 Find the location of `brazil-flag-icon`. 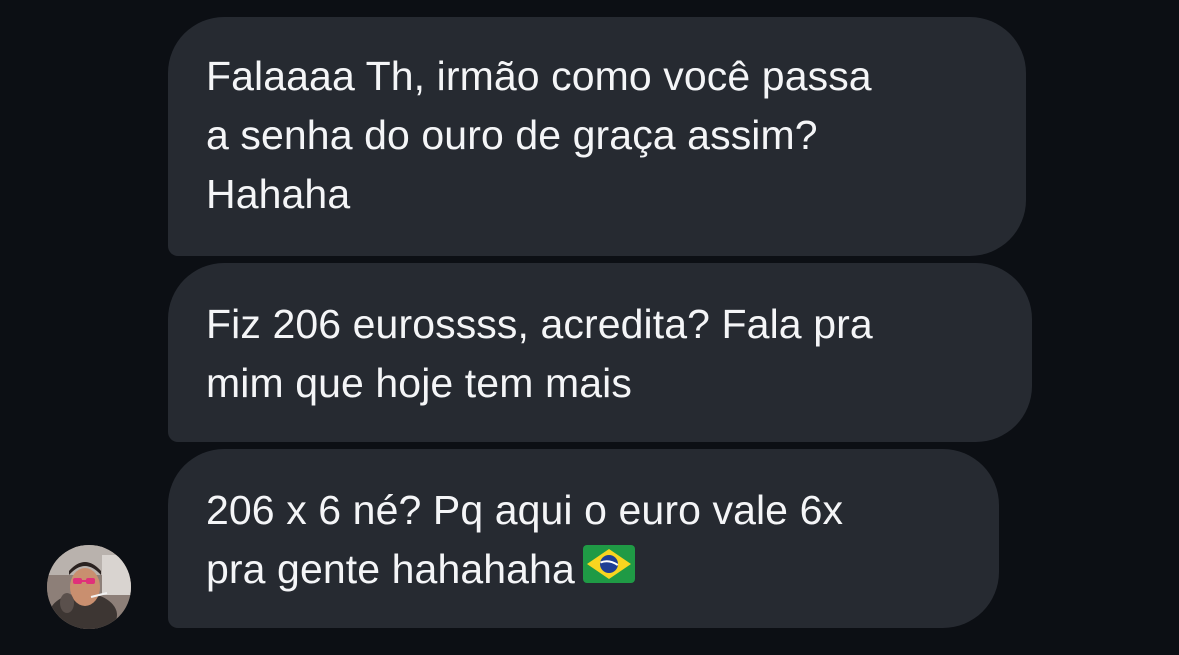

brazil-flag-icon is located at coordinates (608, 569).